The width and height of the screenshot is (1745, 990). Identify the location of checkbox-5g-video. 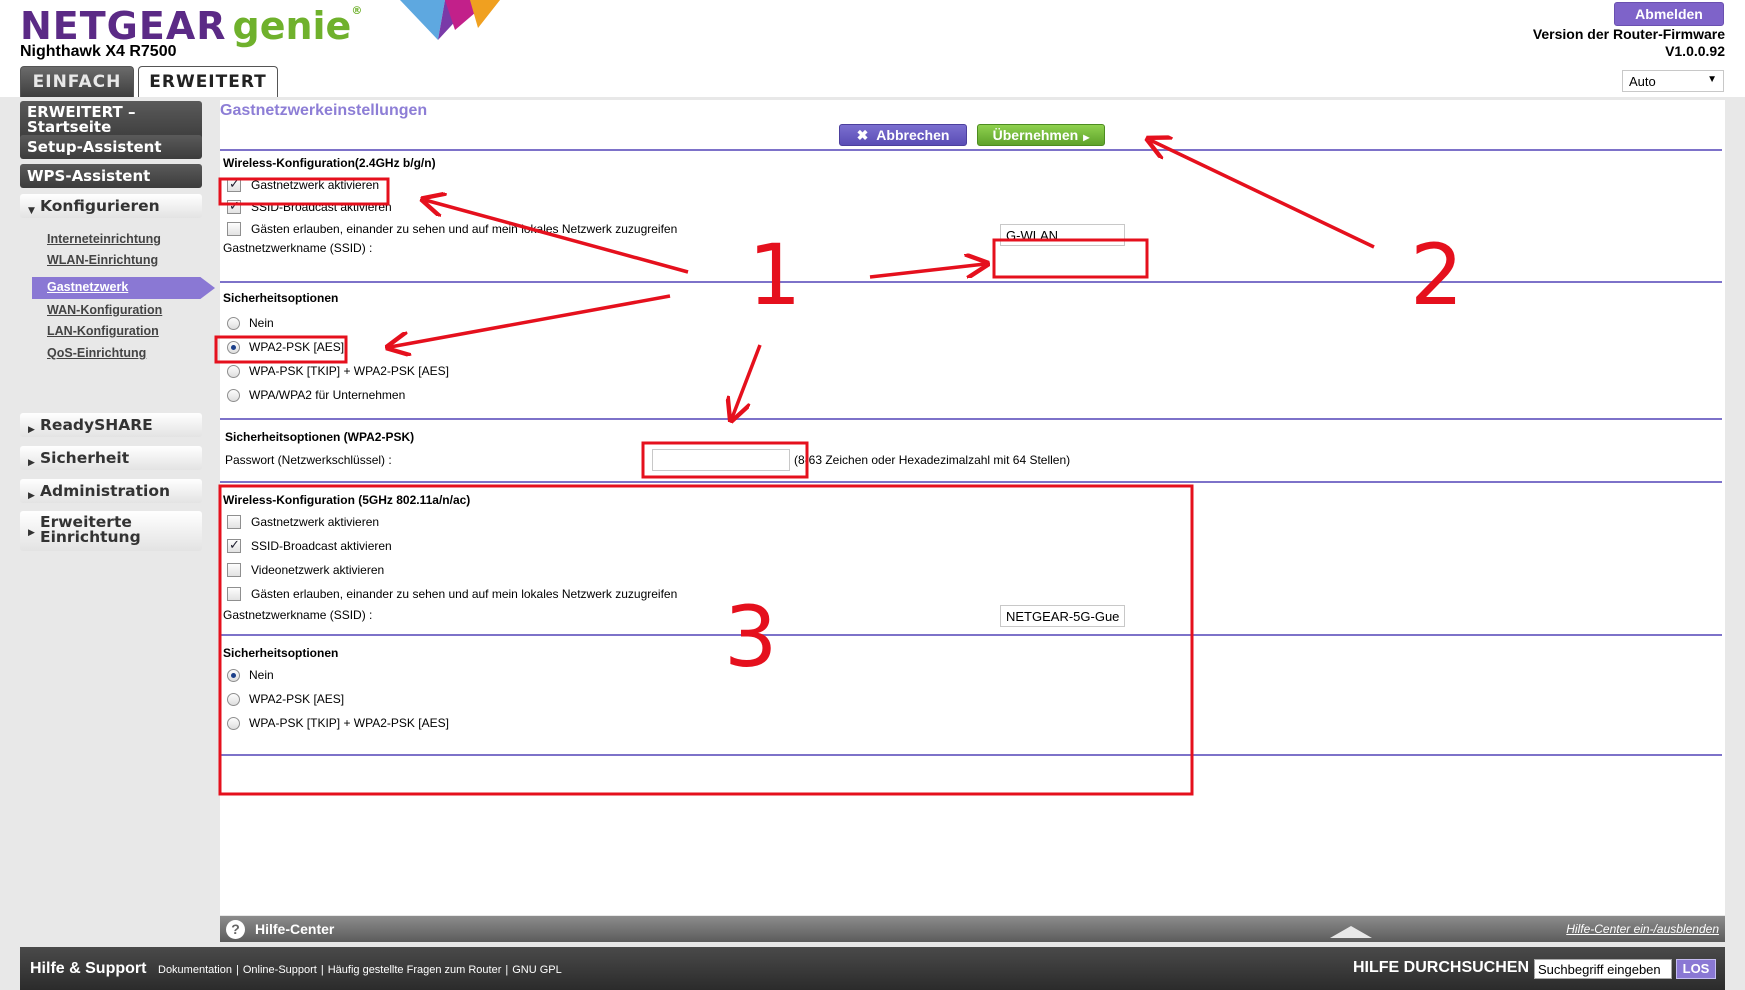
(234, 570).